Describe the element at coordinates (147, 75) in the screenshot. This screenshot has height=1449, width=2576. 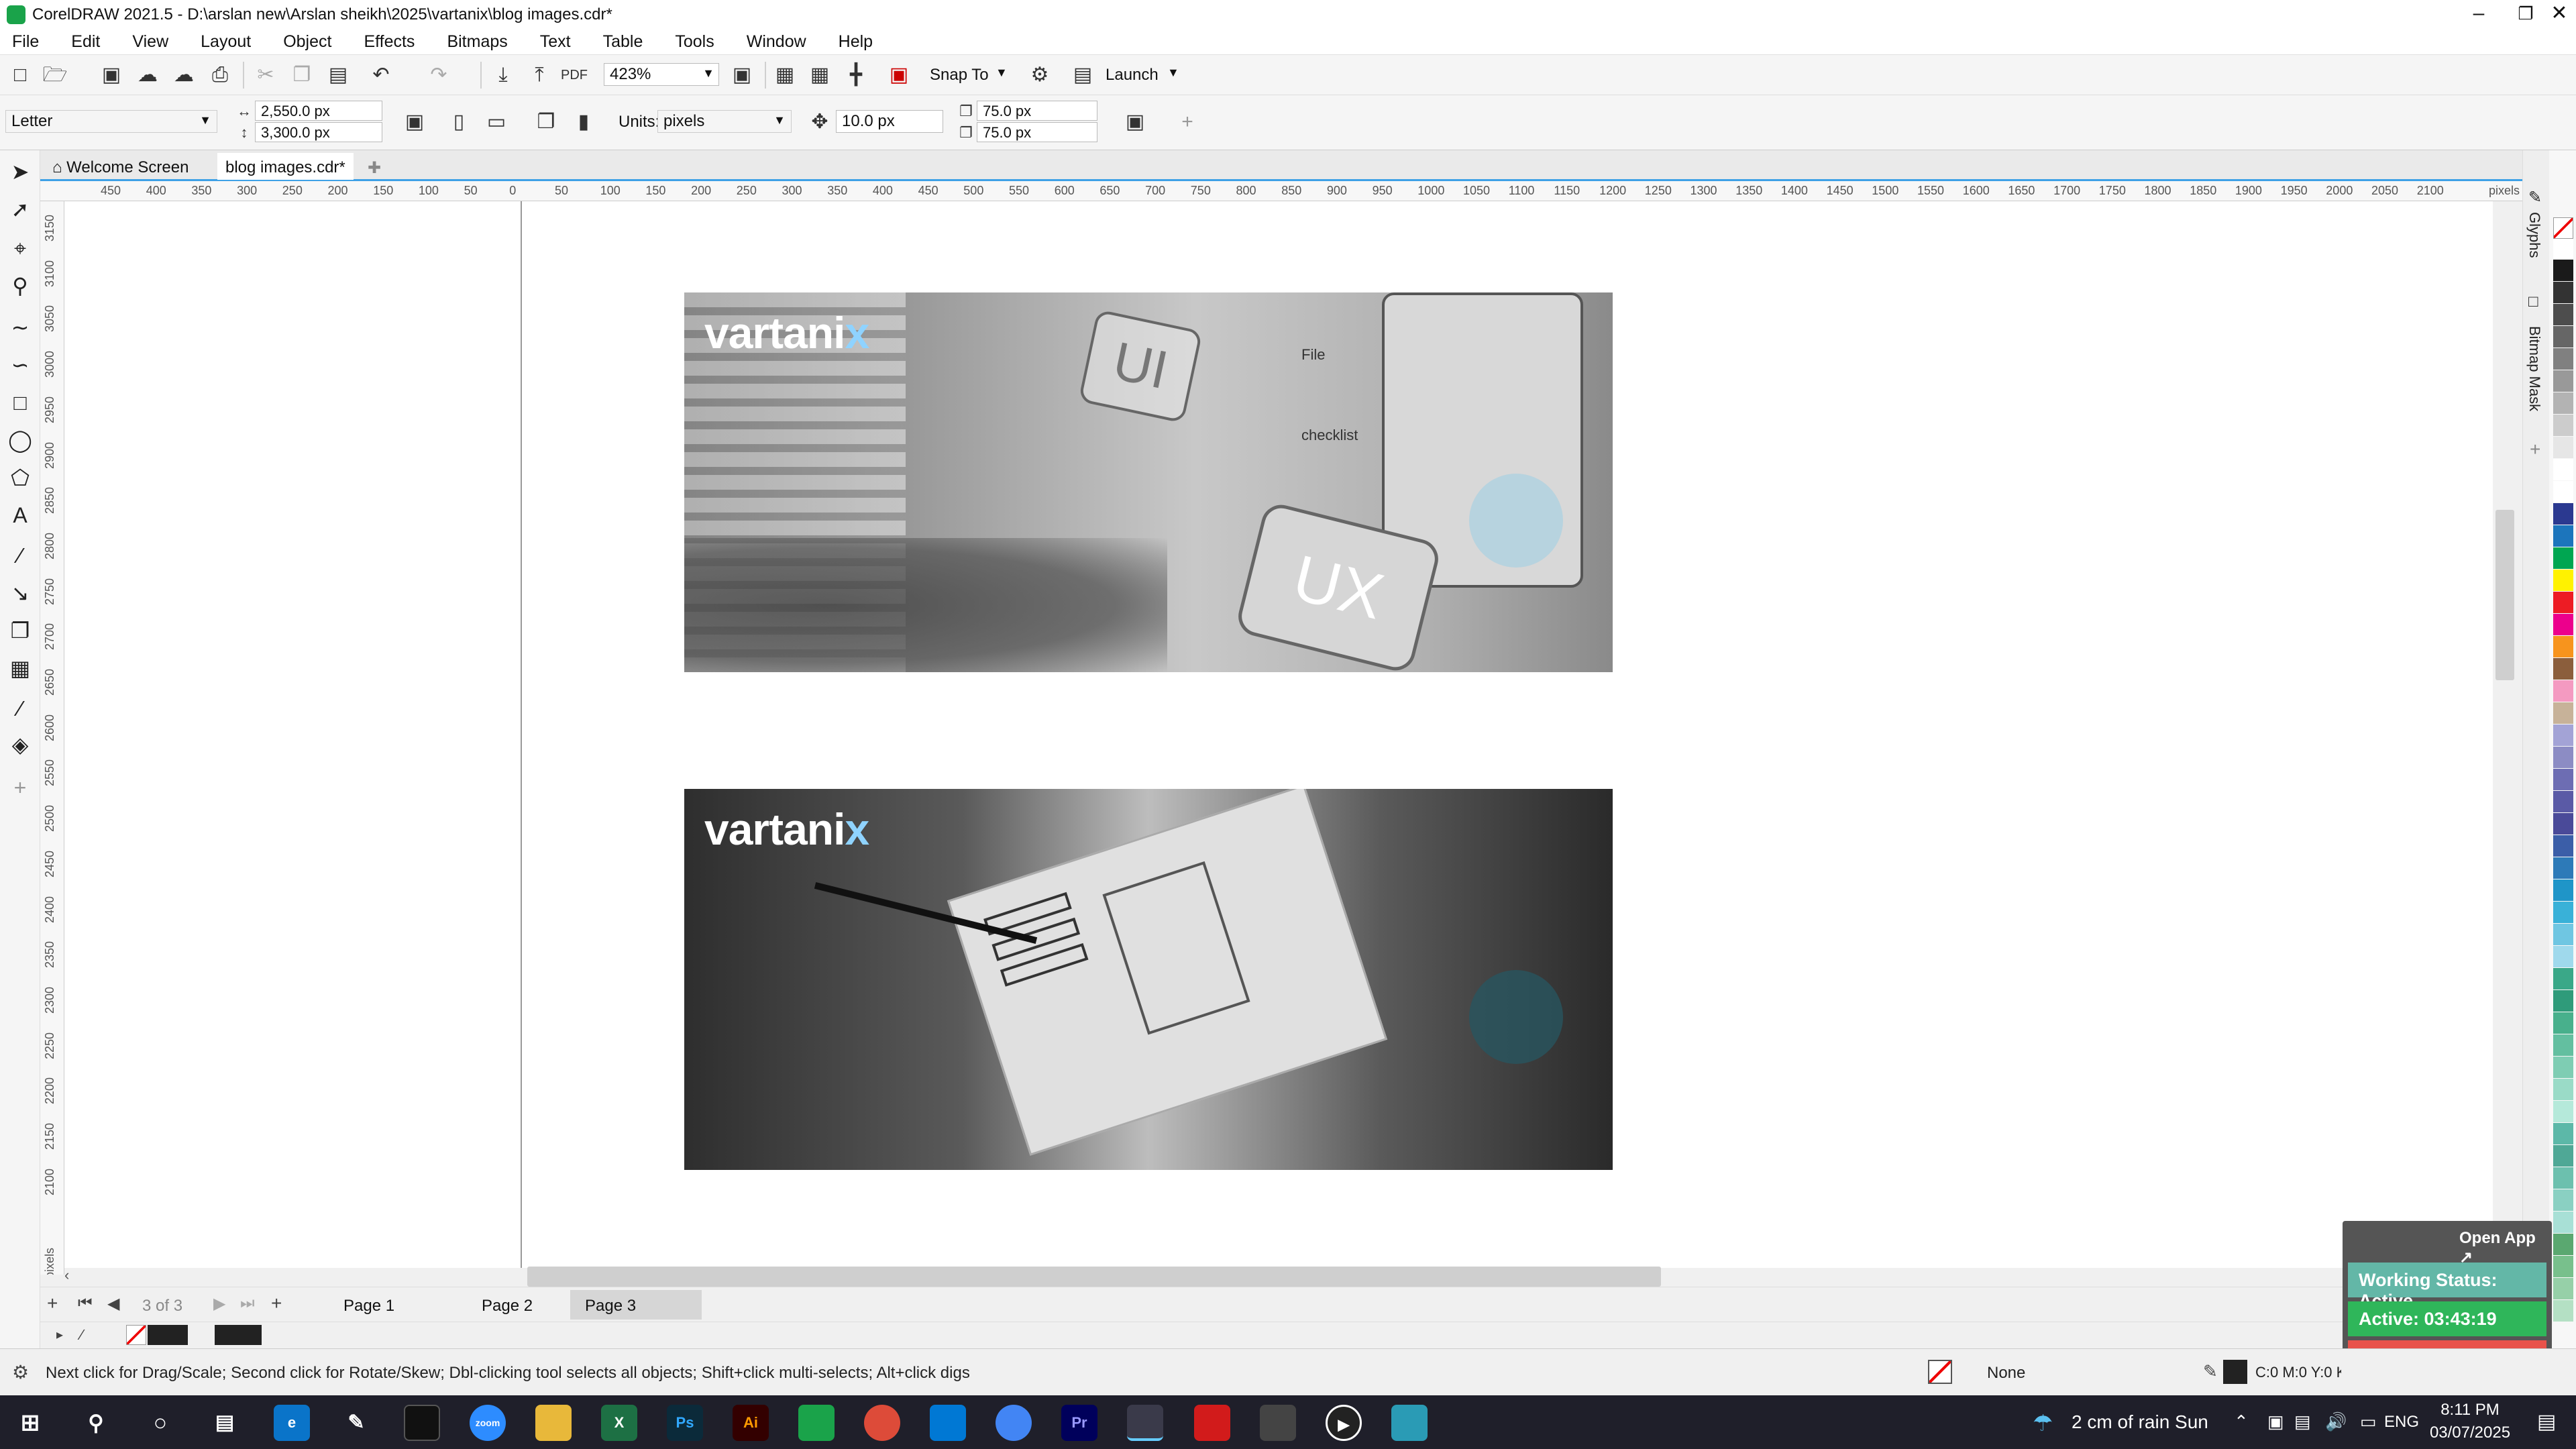
I see `cloud-upload-icon: ☁` at that location.